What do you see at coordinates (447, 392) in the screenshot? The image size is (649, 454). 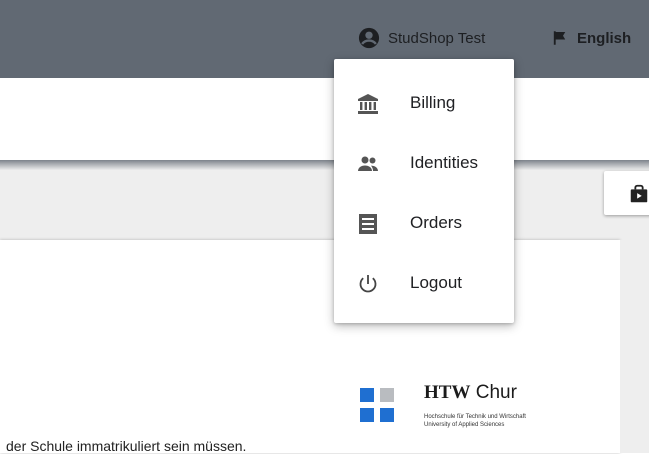 I see `logo-name-bold: HTW` at bounding box center [447, 392].